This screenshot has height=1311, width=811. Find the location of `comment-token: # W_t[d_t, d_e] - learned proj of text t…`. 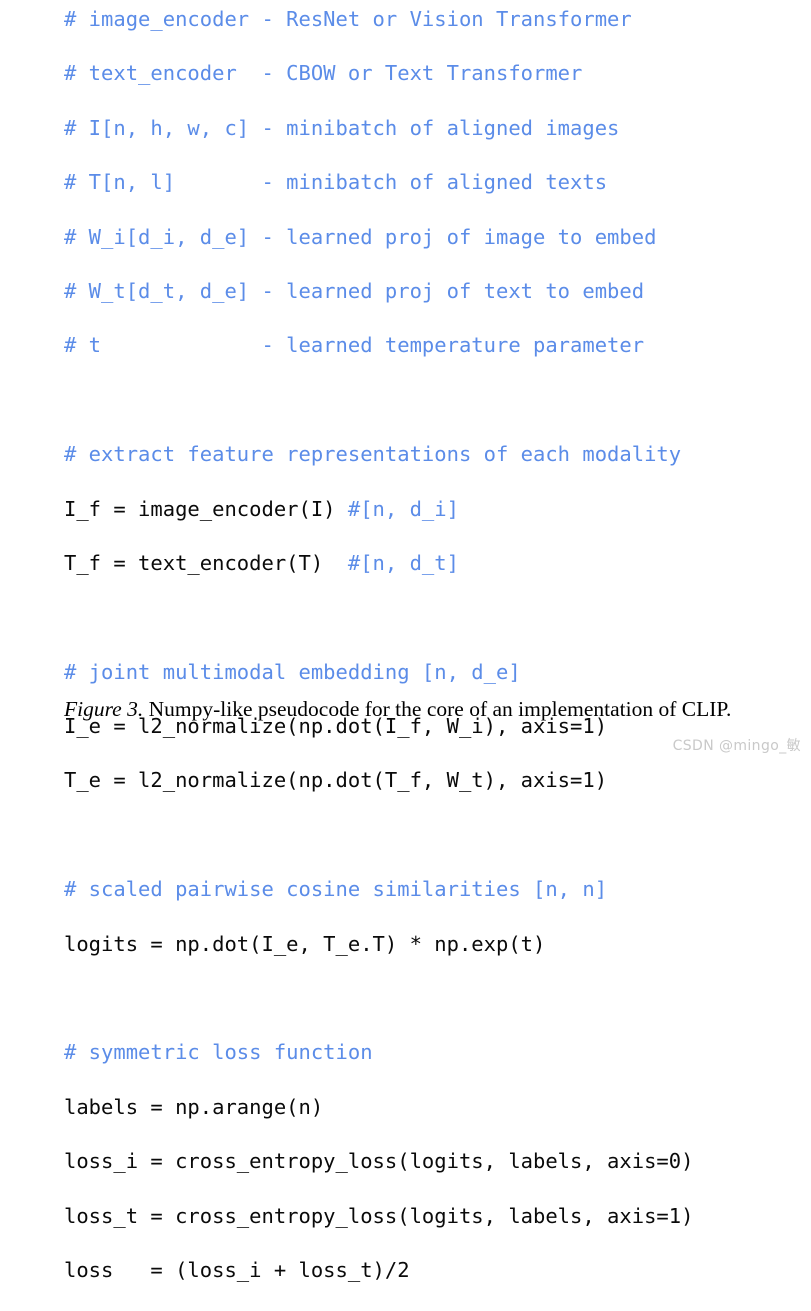

comment-token: # W_t[d_t, d_e] - learned proj of text t… is located at coordinates (354, 290).